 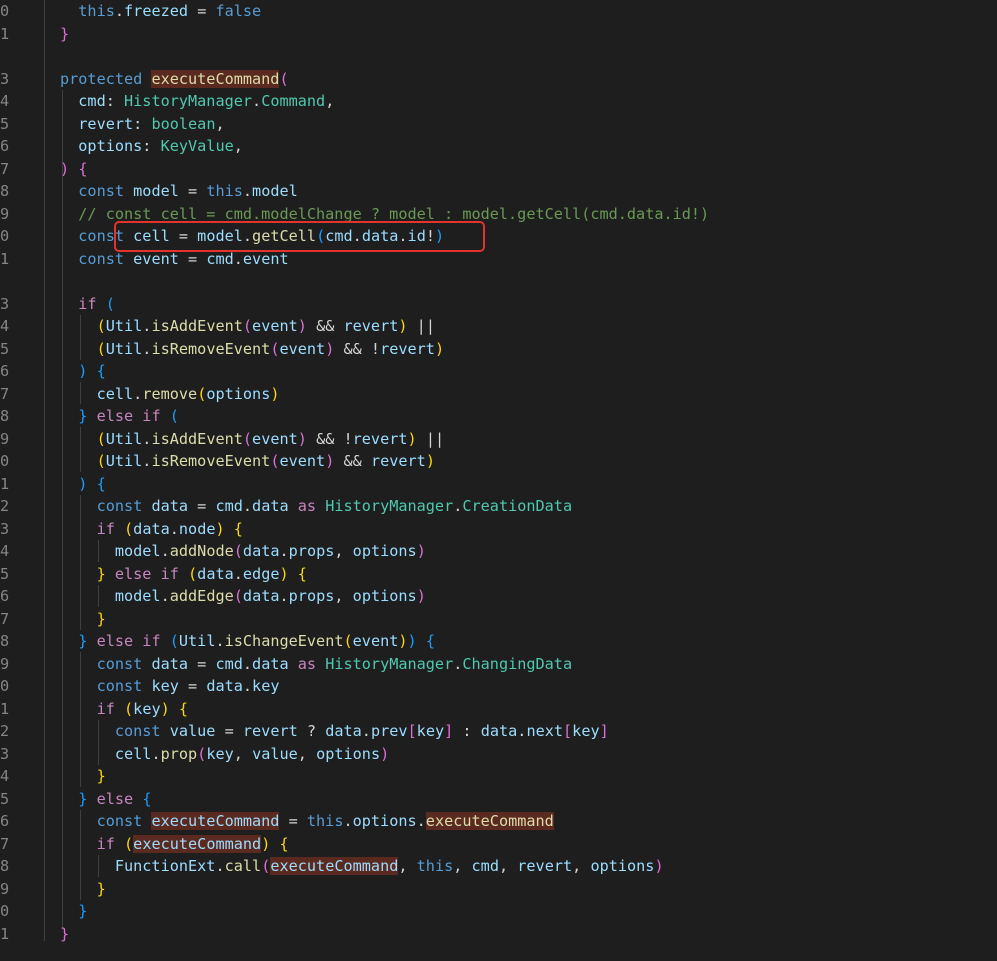 I want to click on code-line: (Util.isRemoveEvent(event) && revert), so click(x=247, y=461).